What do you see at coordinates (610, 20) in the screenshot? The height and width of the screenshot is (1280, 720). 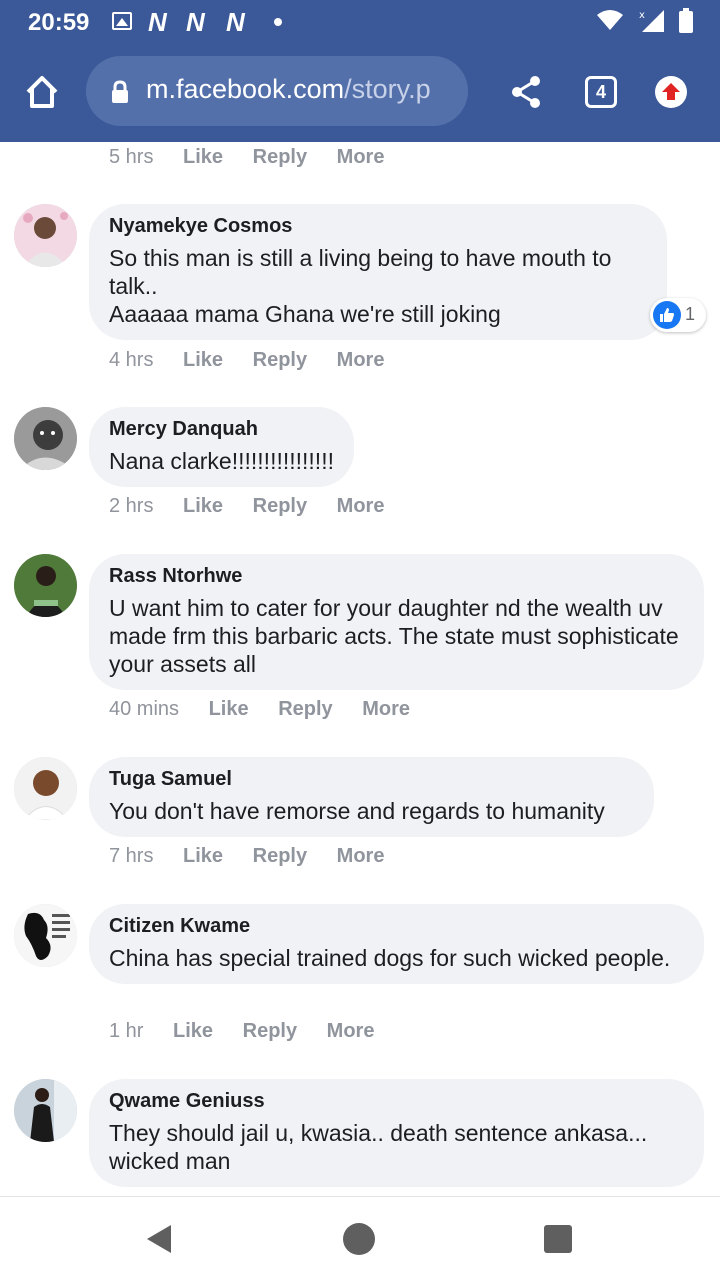 I see `wifi-icon` at bounding box center [610, 20].